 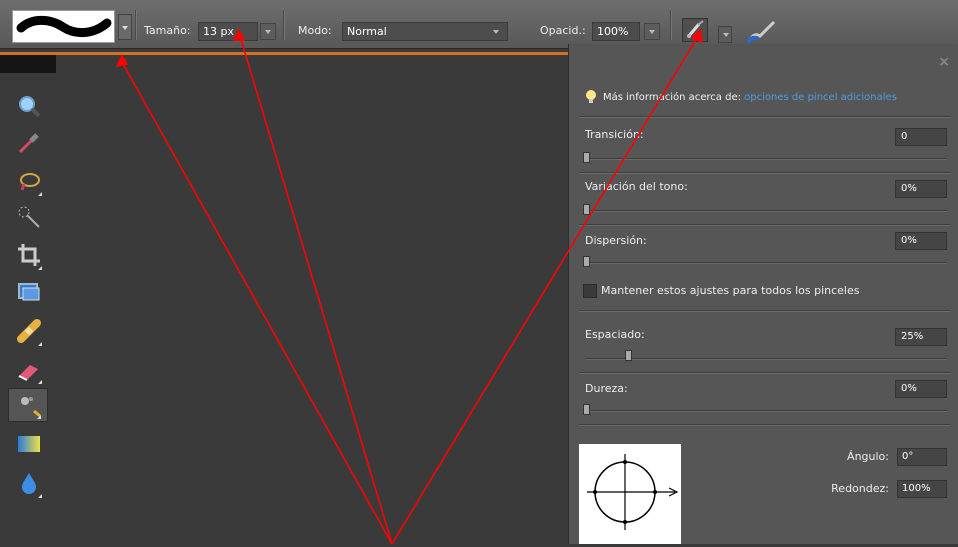 What do you see at coordinates (586, 409) in the screenshot?
I see `hardness-slider-thumb` at bounding box center [586, 409].